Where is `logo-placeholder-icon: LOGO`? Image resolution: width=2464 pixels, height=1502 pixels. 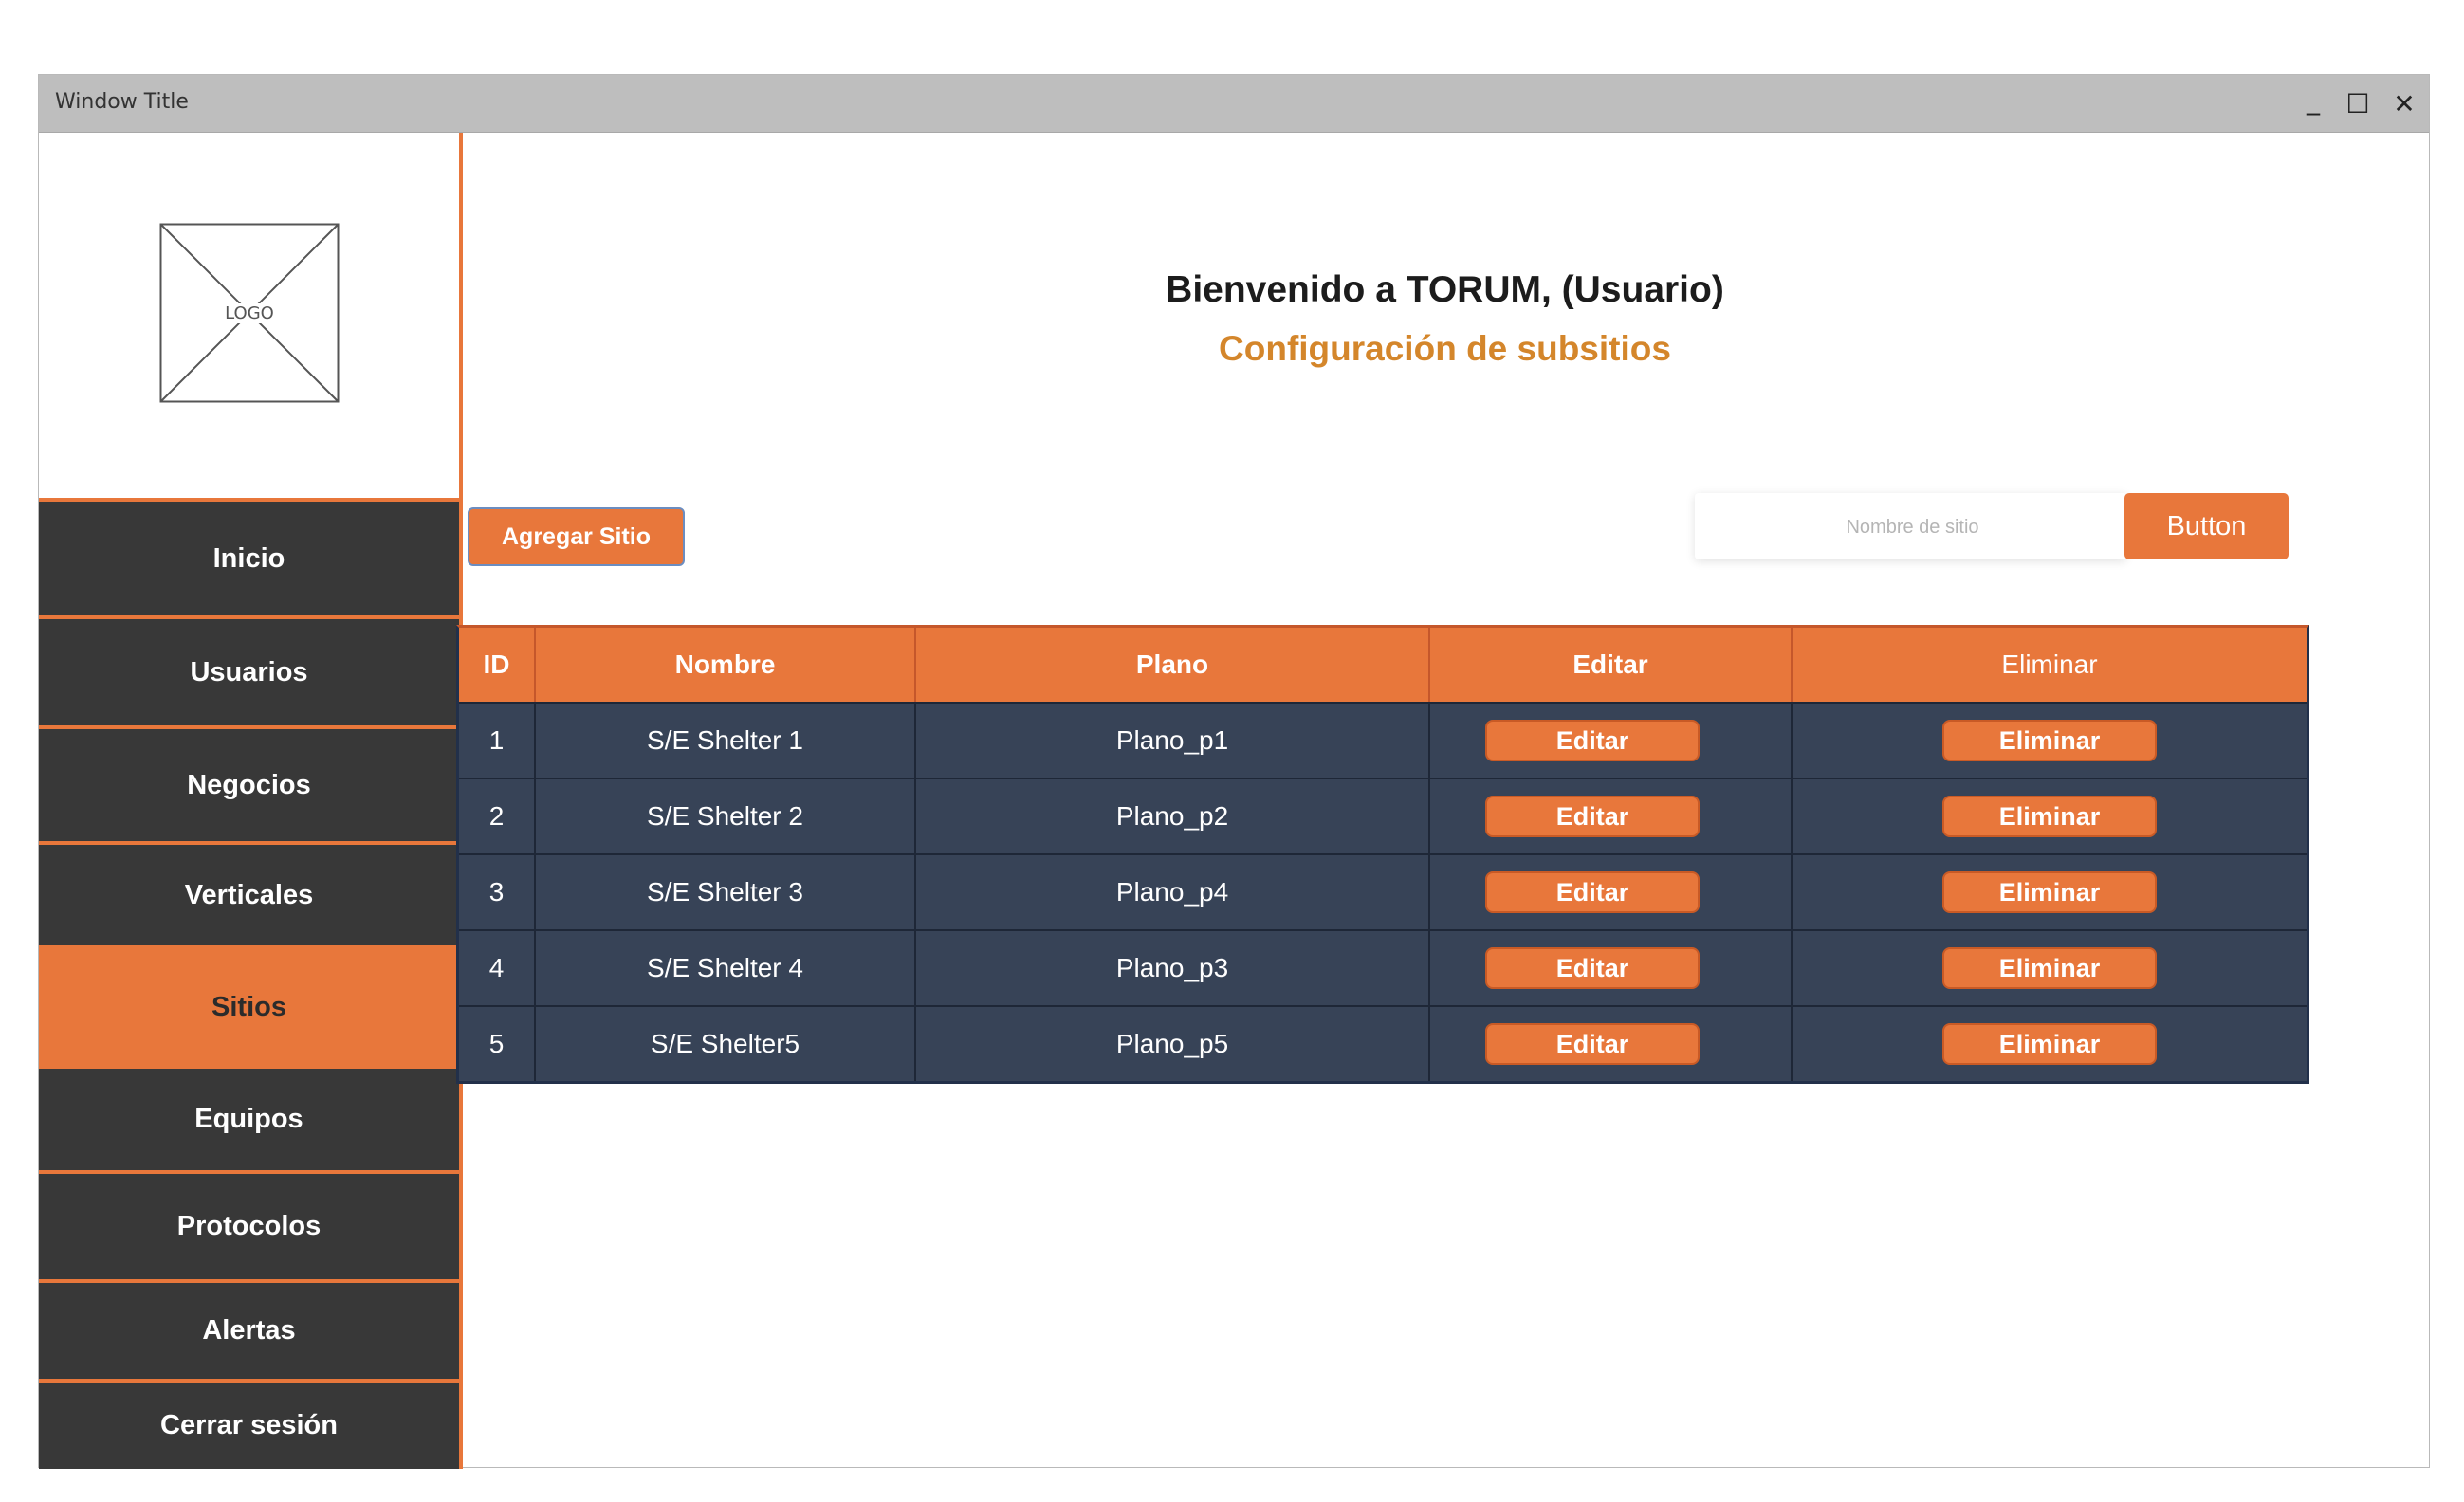 logo-placeholder-icon: LOGO is located at coordinates (249, 313).